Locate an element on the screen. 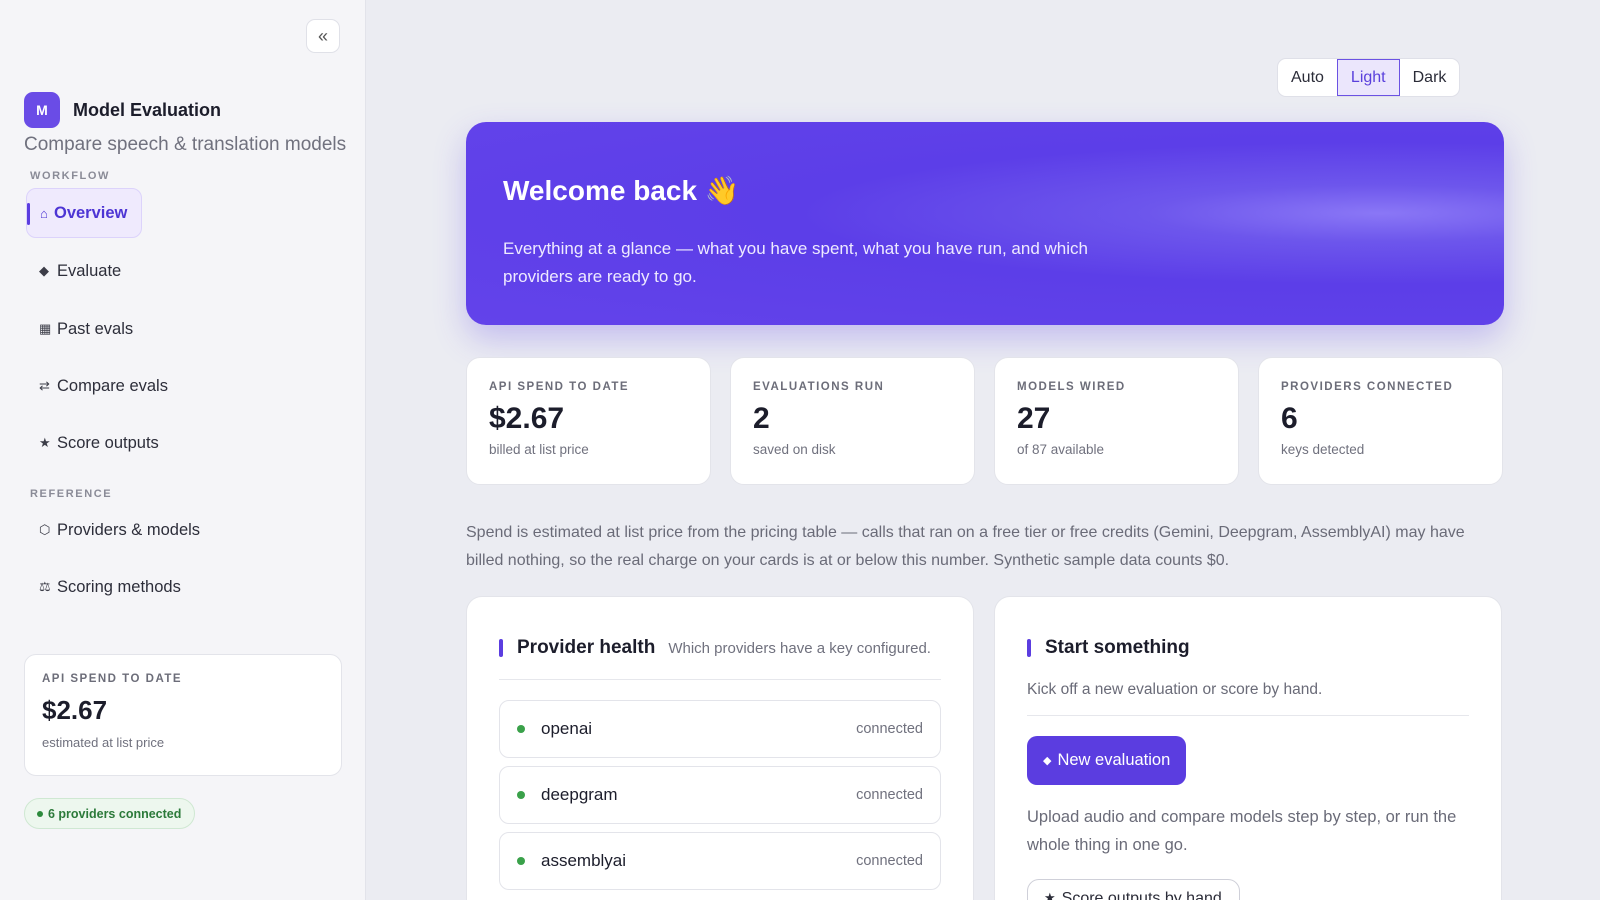  provider-name: deepgram is located at coordinates (579, 794).